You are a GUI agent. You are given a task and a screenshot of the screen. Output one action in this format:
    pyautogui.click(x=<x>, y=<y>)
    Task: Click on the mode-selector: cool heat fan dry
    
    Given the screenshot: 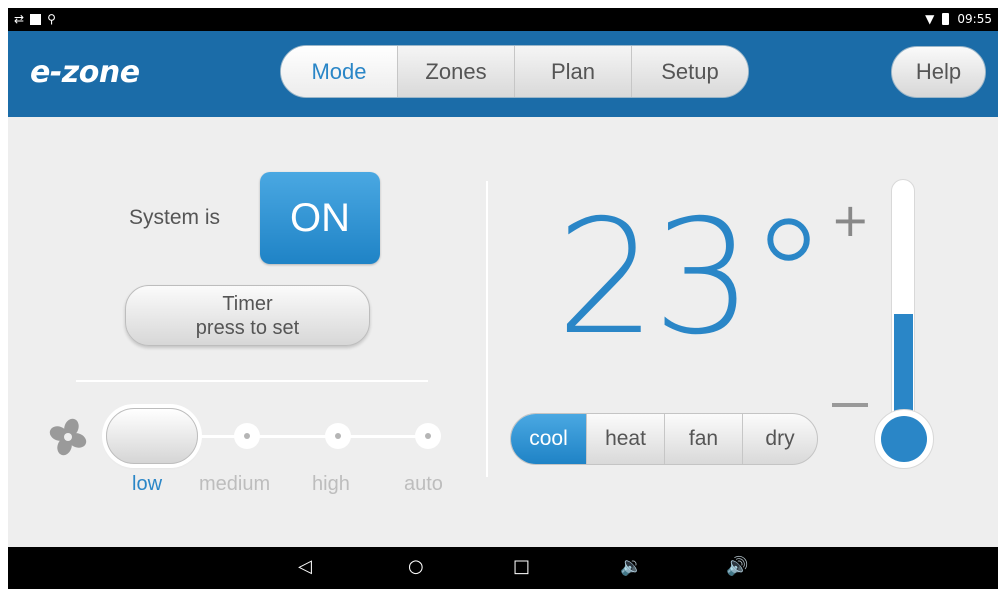 What is the action you would take?
    pyautogui.click(x=664, y=439)
    